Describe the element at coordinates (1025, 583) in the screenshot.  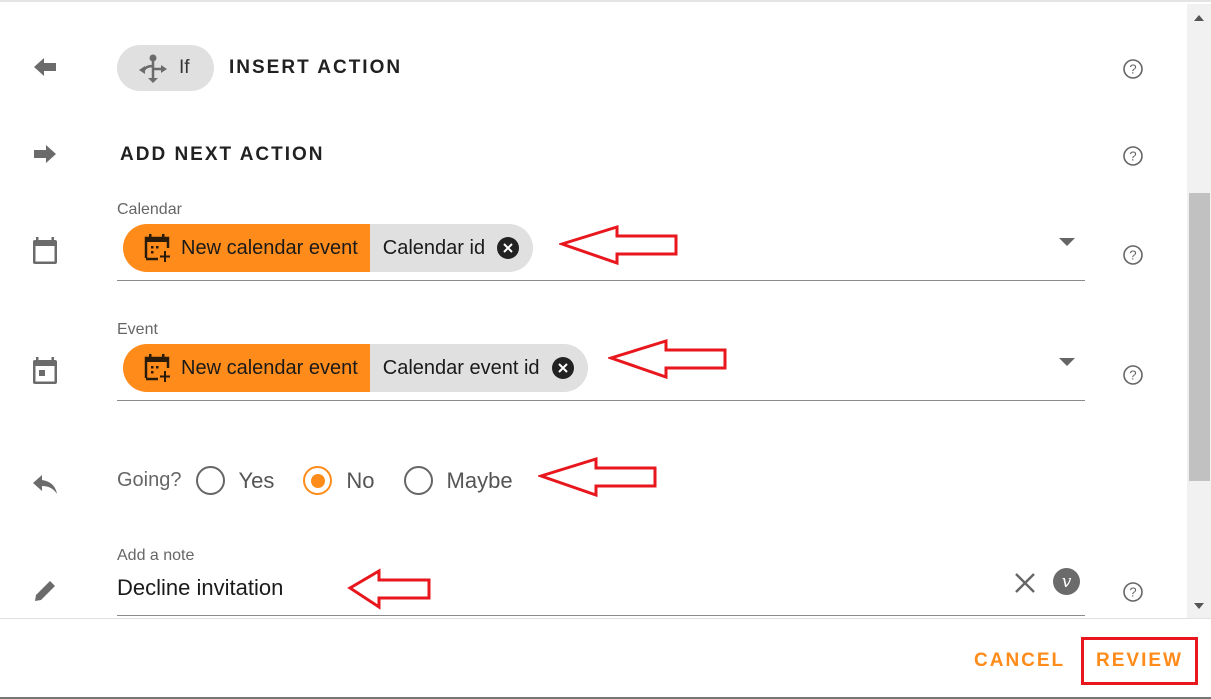
I see `clear-input-icon` at that location.